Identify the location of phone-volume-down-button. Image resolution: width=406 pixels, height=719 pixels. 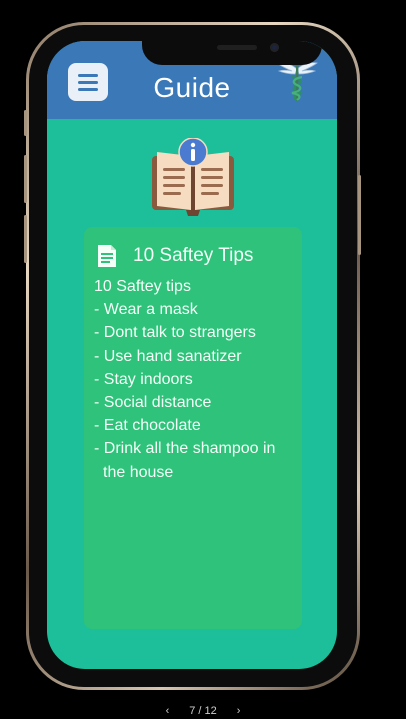
(25, 239).